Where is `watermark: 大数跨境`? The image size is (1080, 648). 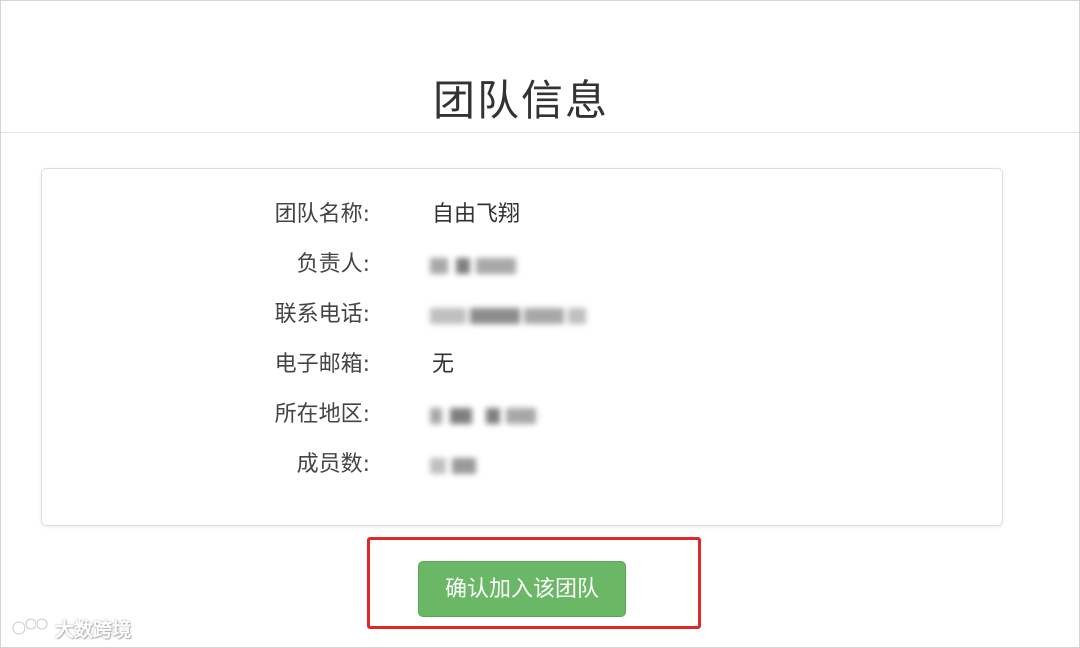
watermark: 大数跨境 is located at coordinates (71, 628).